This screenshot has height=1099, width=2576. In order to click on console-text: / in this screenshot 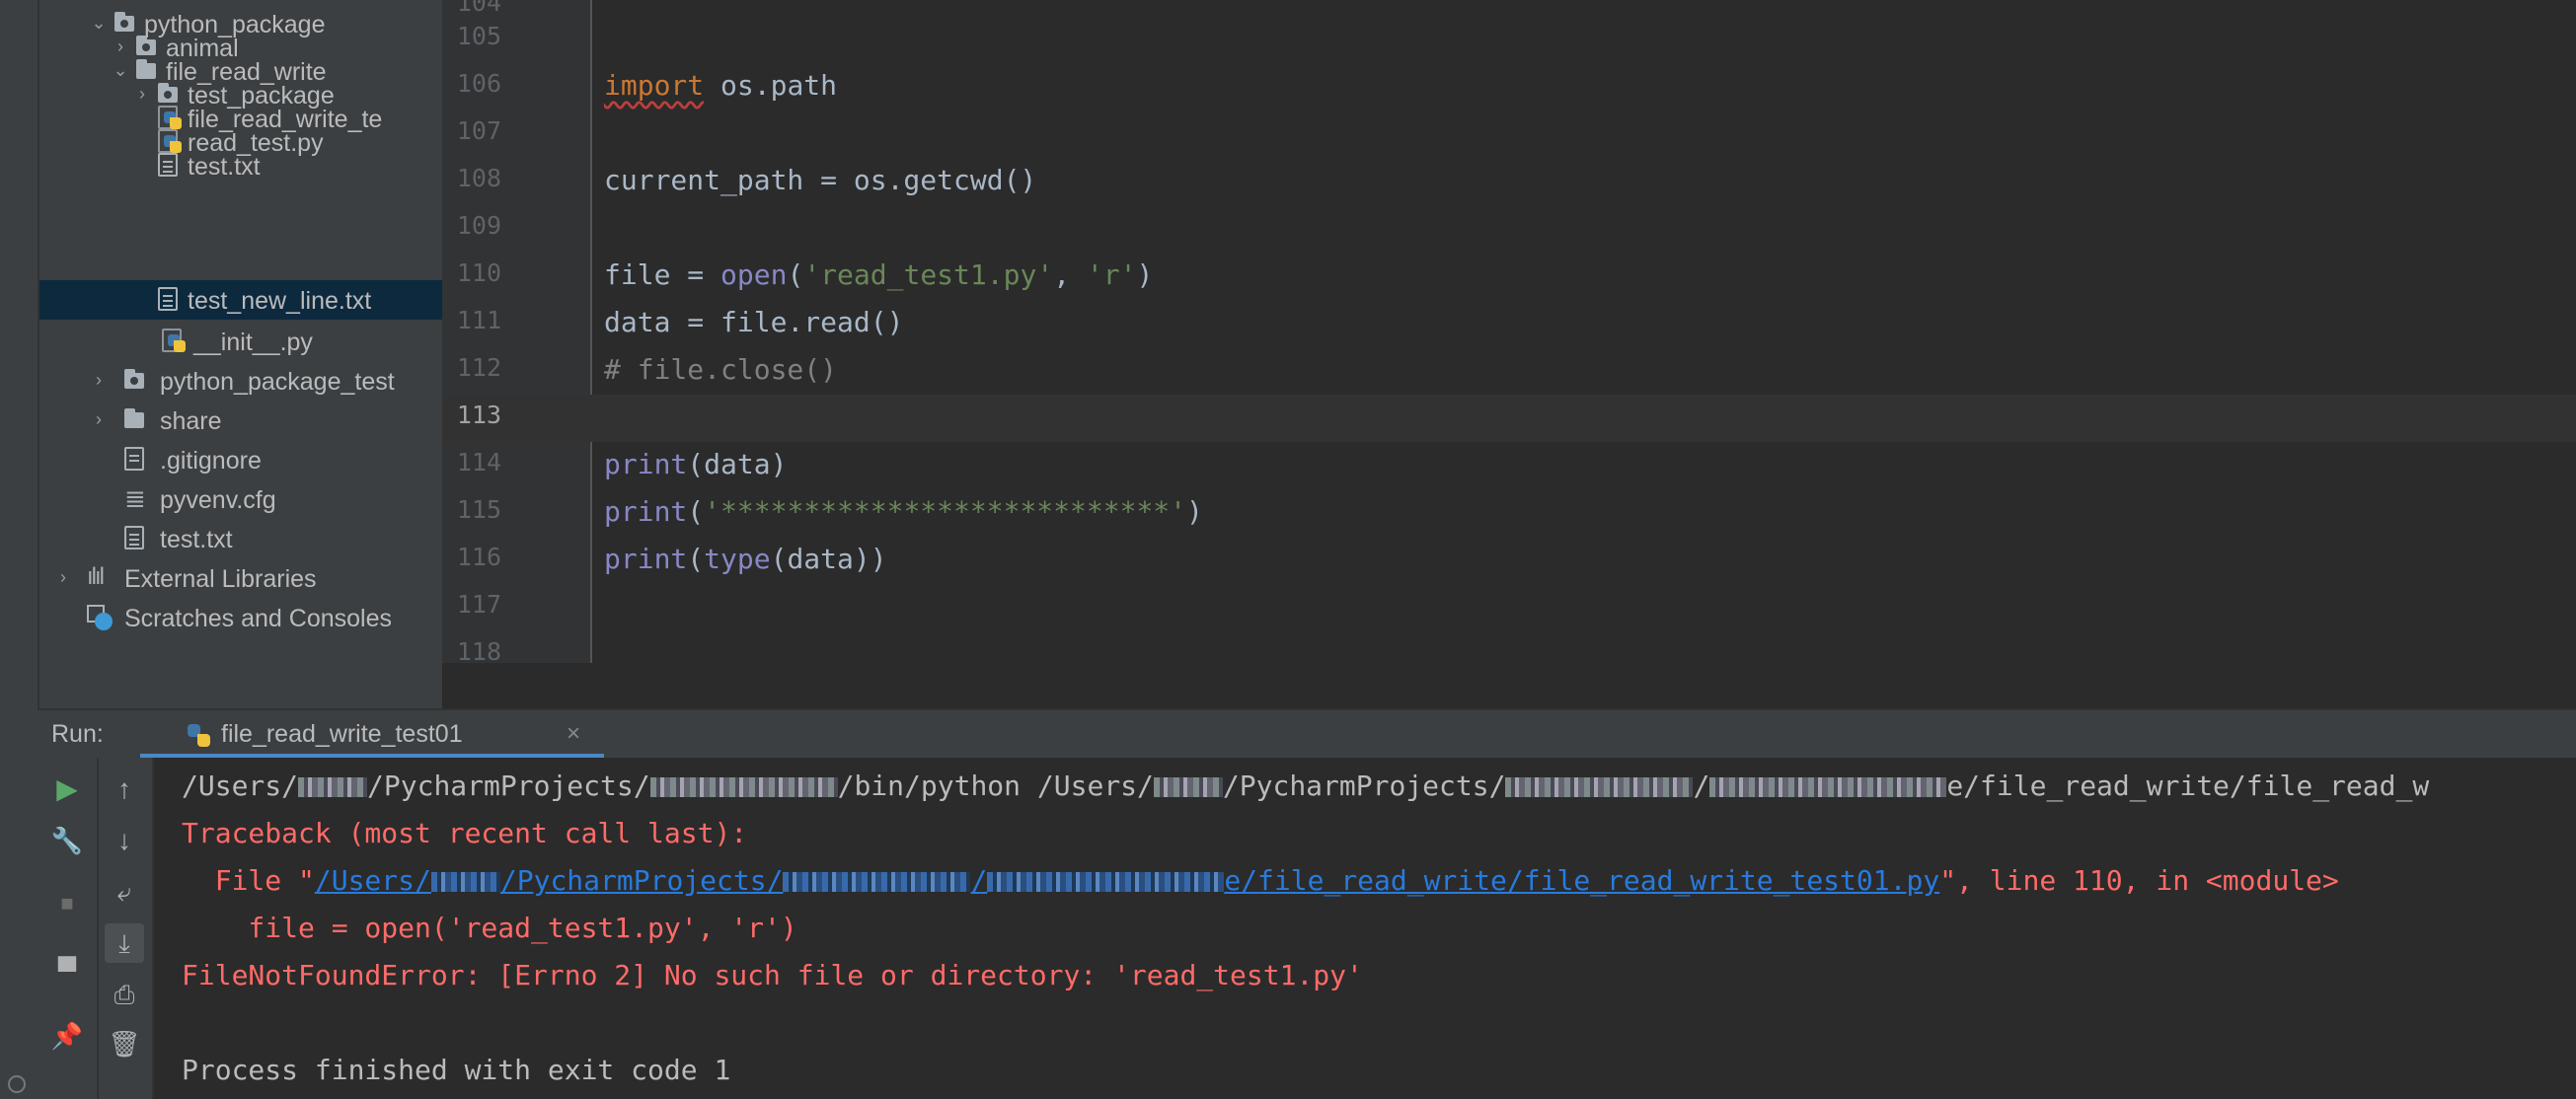, I will do `click(1701, 786)`.